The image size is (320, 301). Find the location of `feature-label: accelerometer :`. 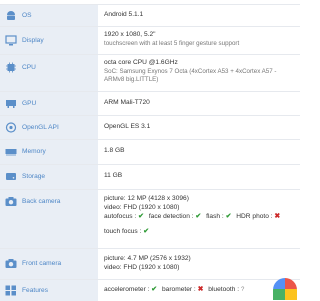

feature-label: accelerometer : is located at coordinates (127, 289).